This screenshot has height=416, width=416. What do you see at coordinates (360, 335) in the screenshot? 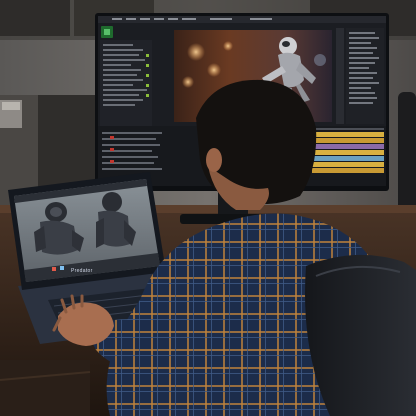
I see `chair` at bounding box center [360, 335].